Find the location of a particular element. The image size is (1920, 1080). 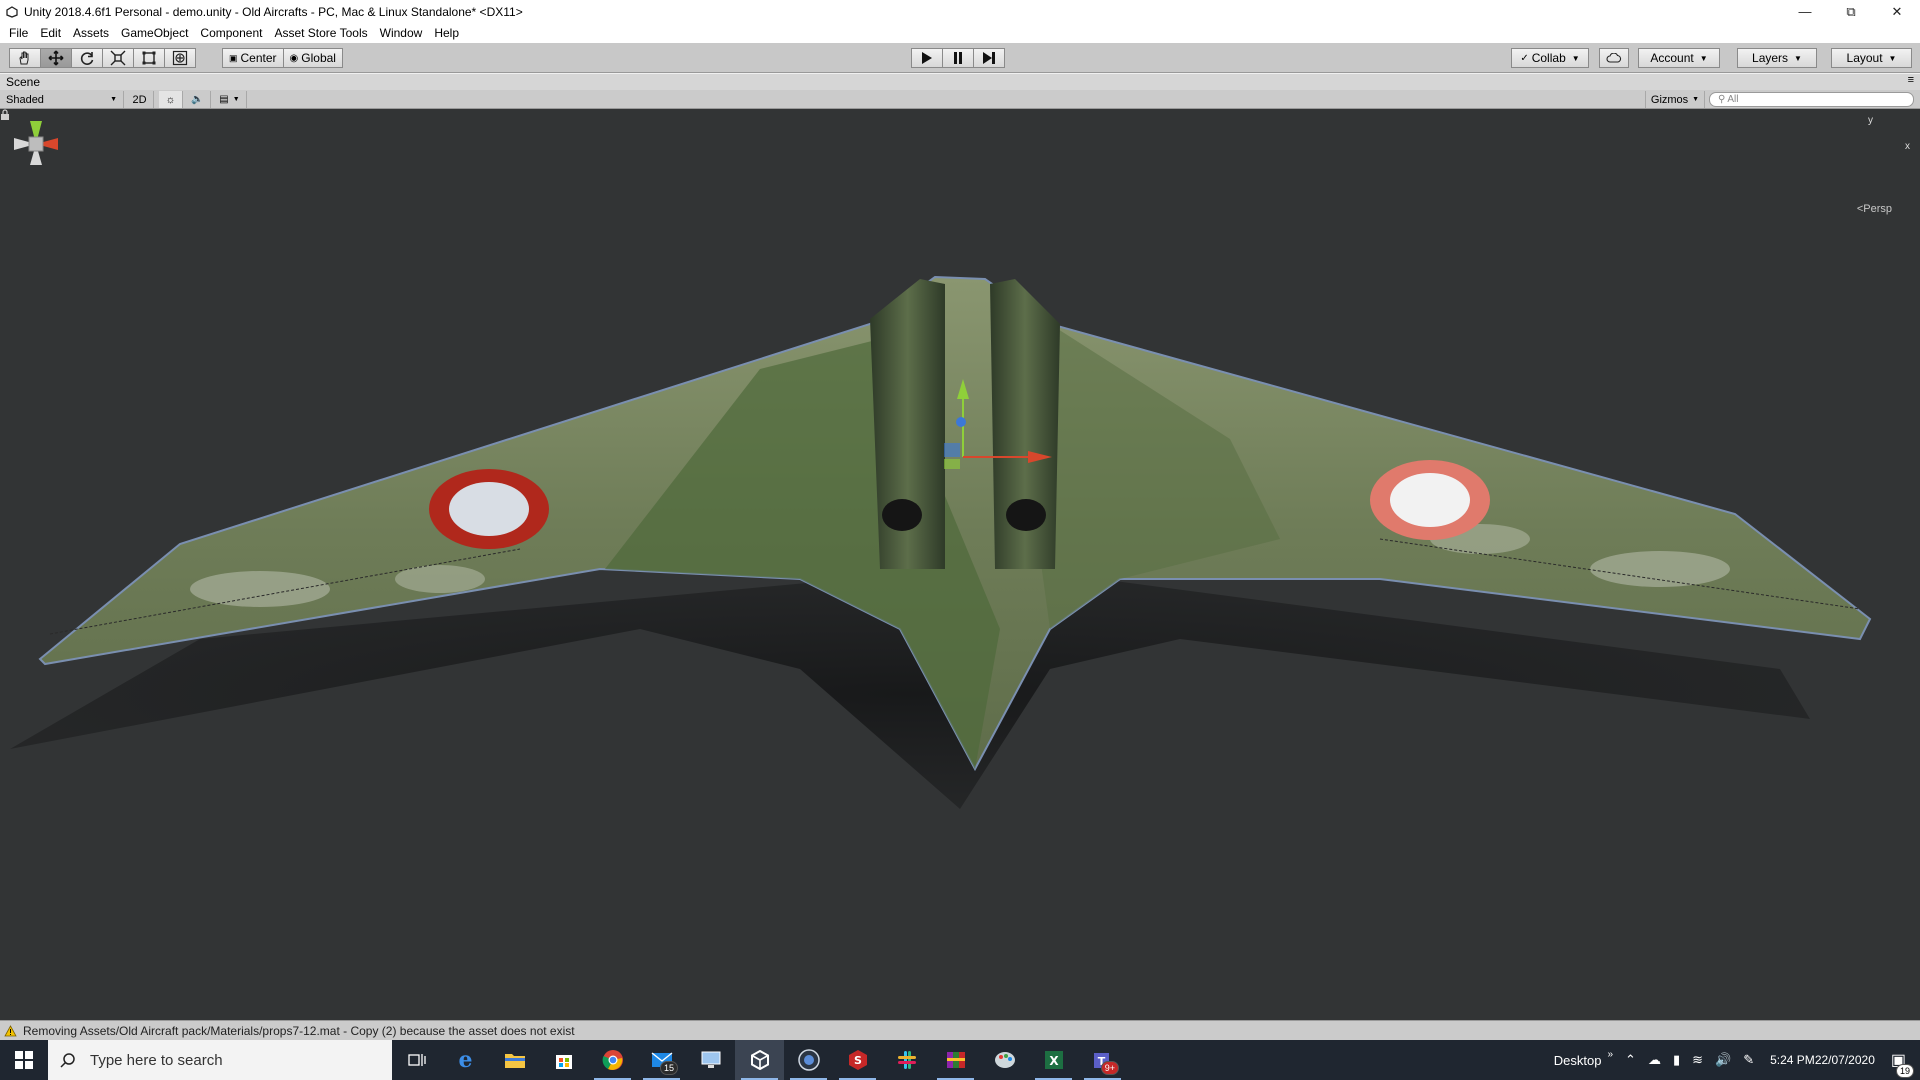

tab-scene: Scene is located at coordinates (23, 82).